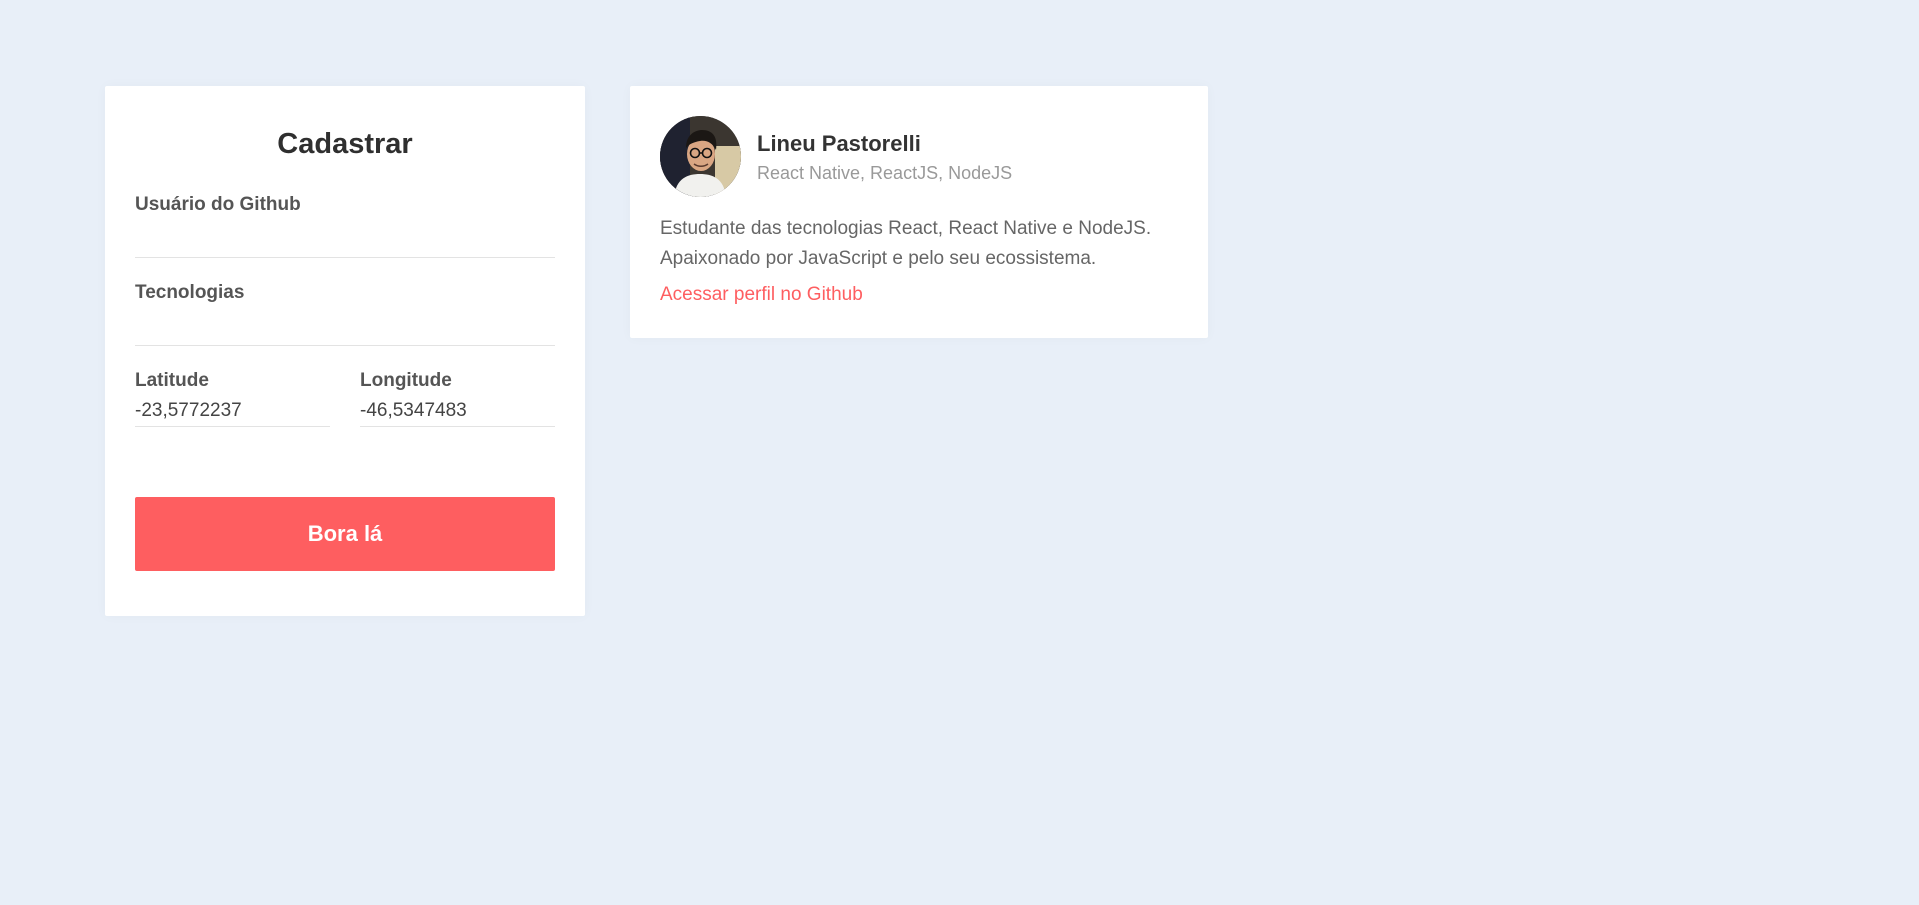 The image size is (1919, 905). I want to click on techs-label: Tecnologias, so click(190, 292).